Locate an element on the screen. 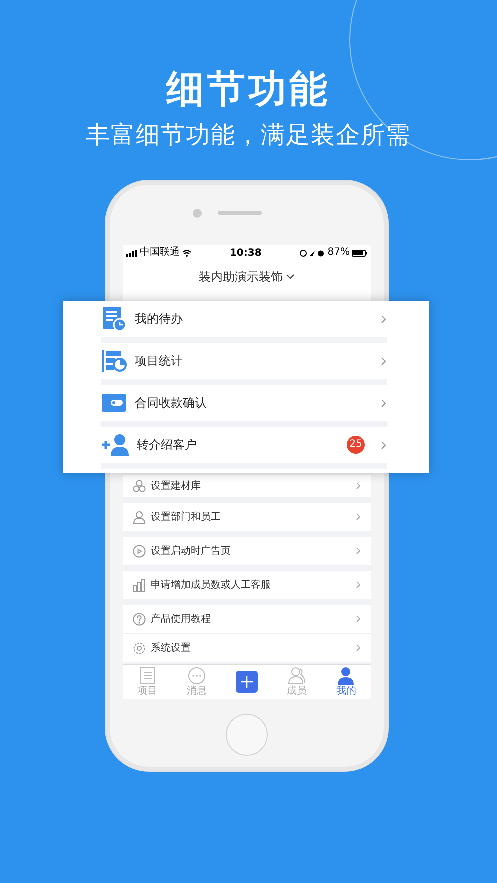 This screenshot has width=497, height=883. list-item: 转介绍客户 25 is located at coordinates (244, 448).